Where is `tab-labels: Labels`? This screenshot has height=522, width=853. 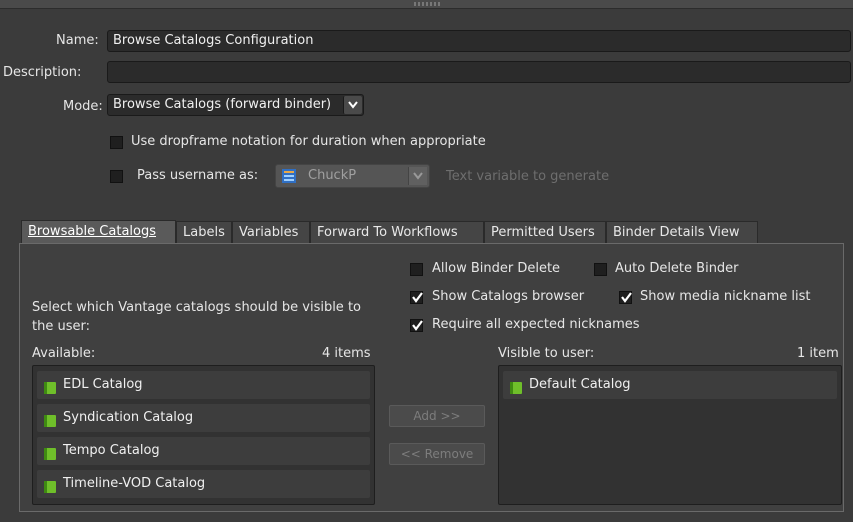
tab-labels: Labels is located at coordinates (204, 232).